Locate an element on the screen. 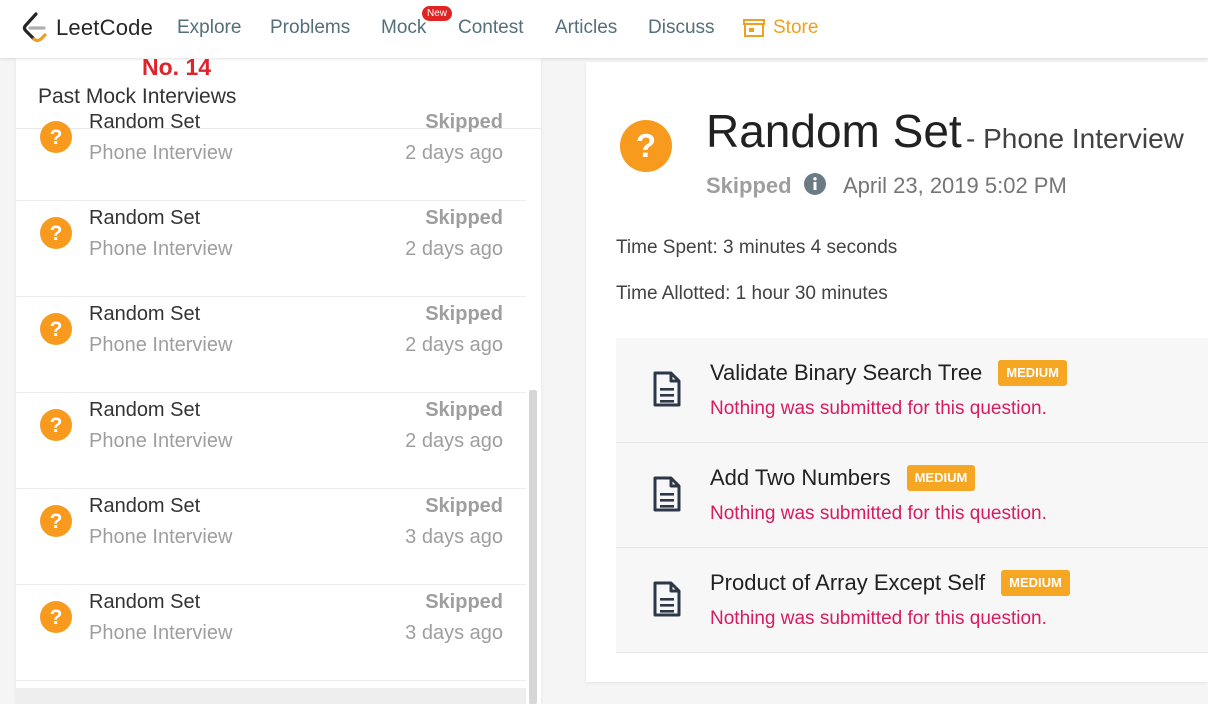 The height and width of the screenshot is (704, 1208). question-title-text: Add Two Numbers is located at coordinates (800, 477).